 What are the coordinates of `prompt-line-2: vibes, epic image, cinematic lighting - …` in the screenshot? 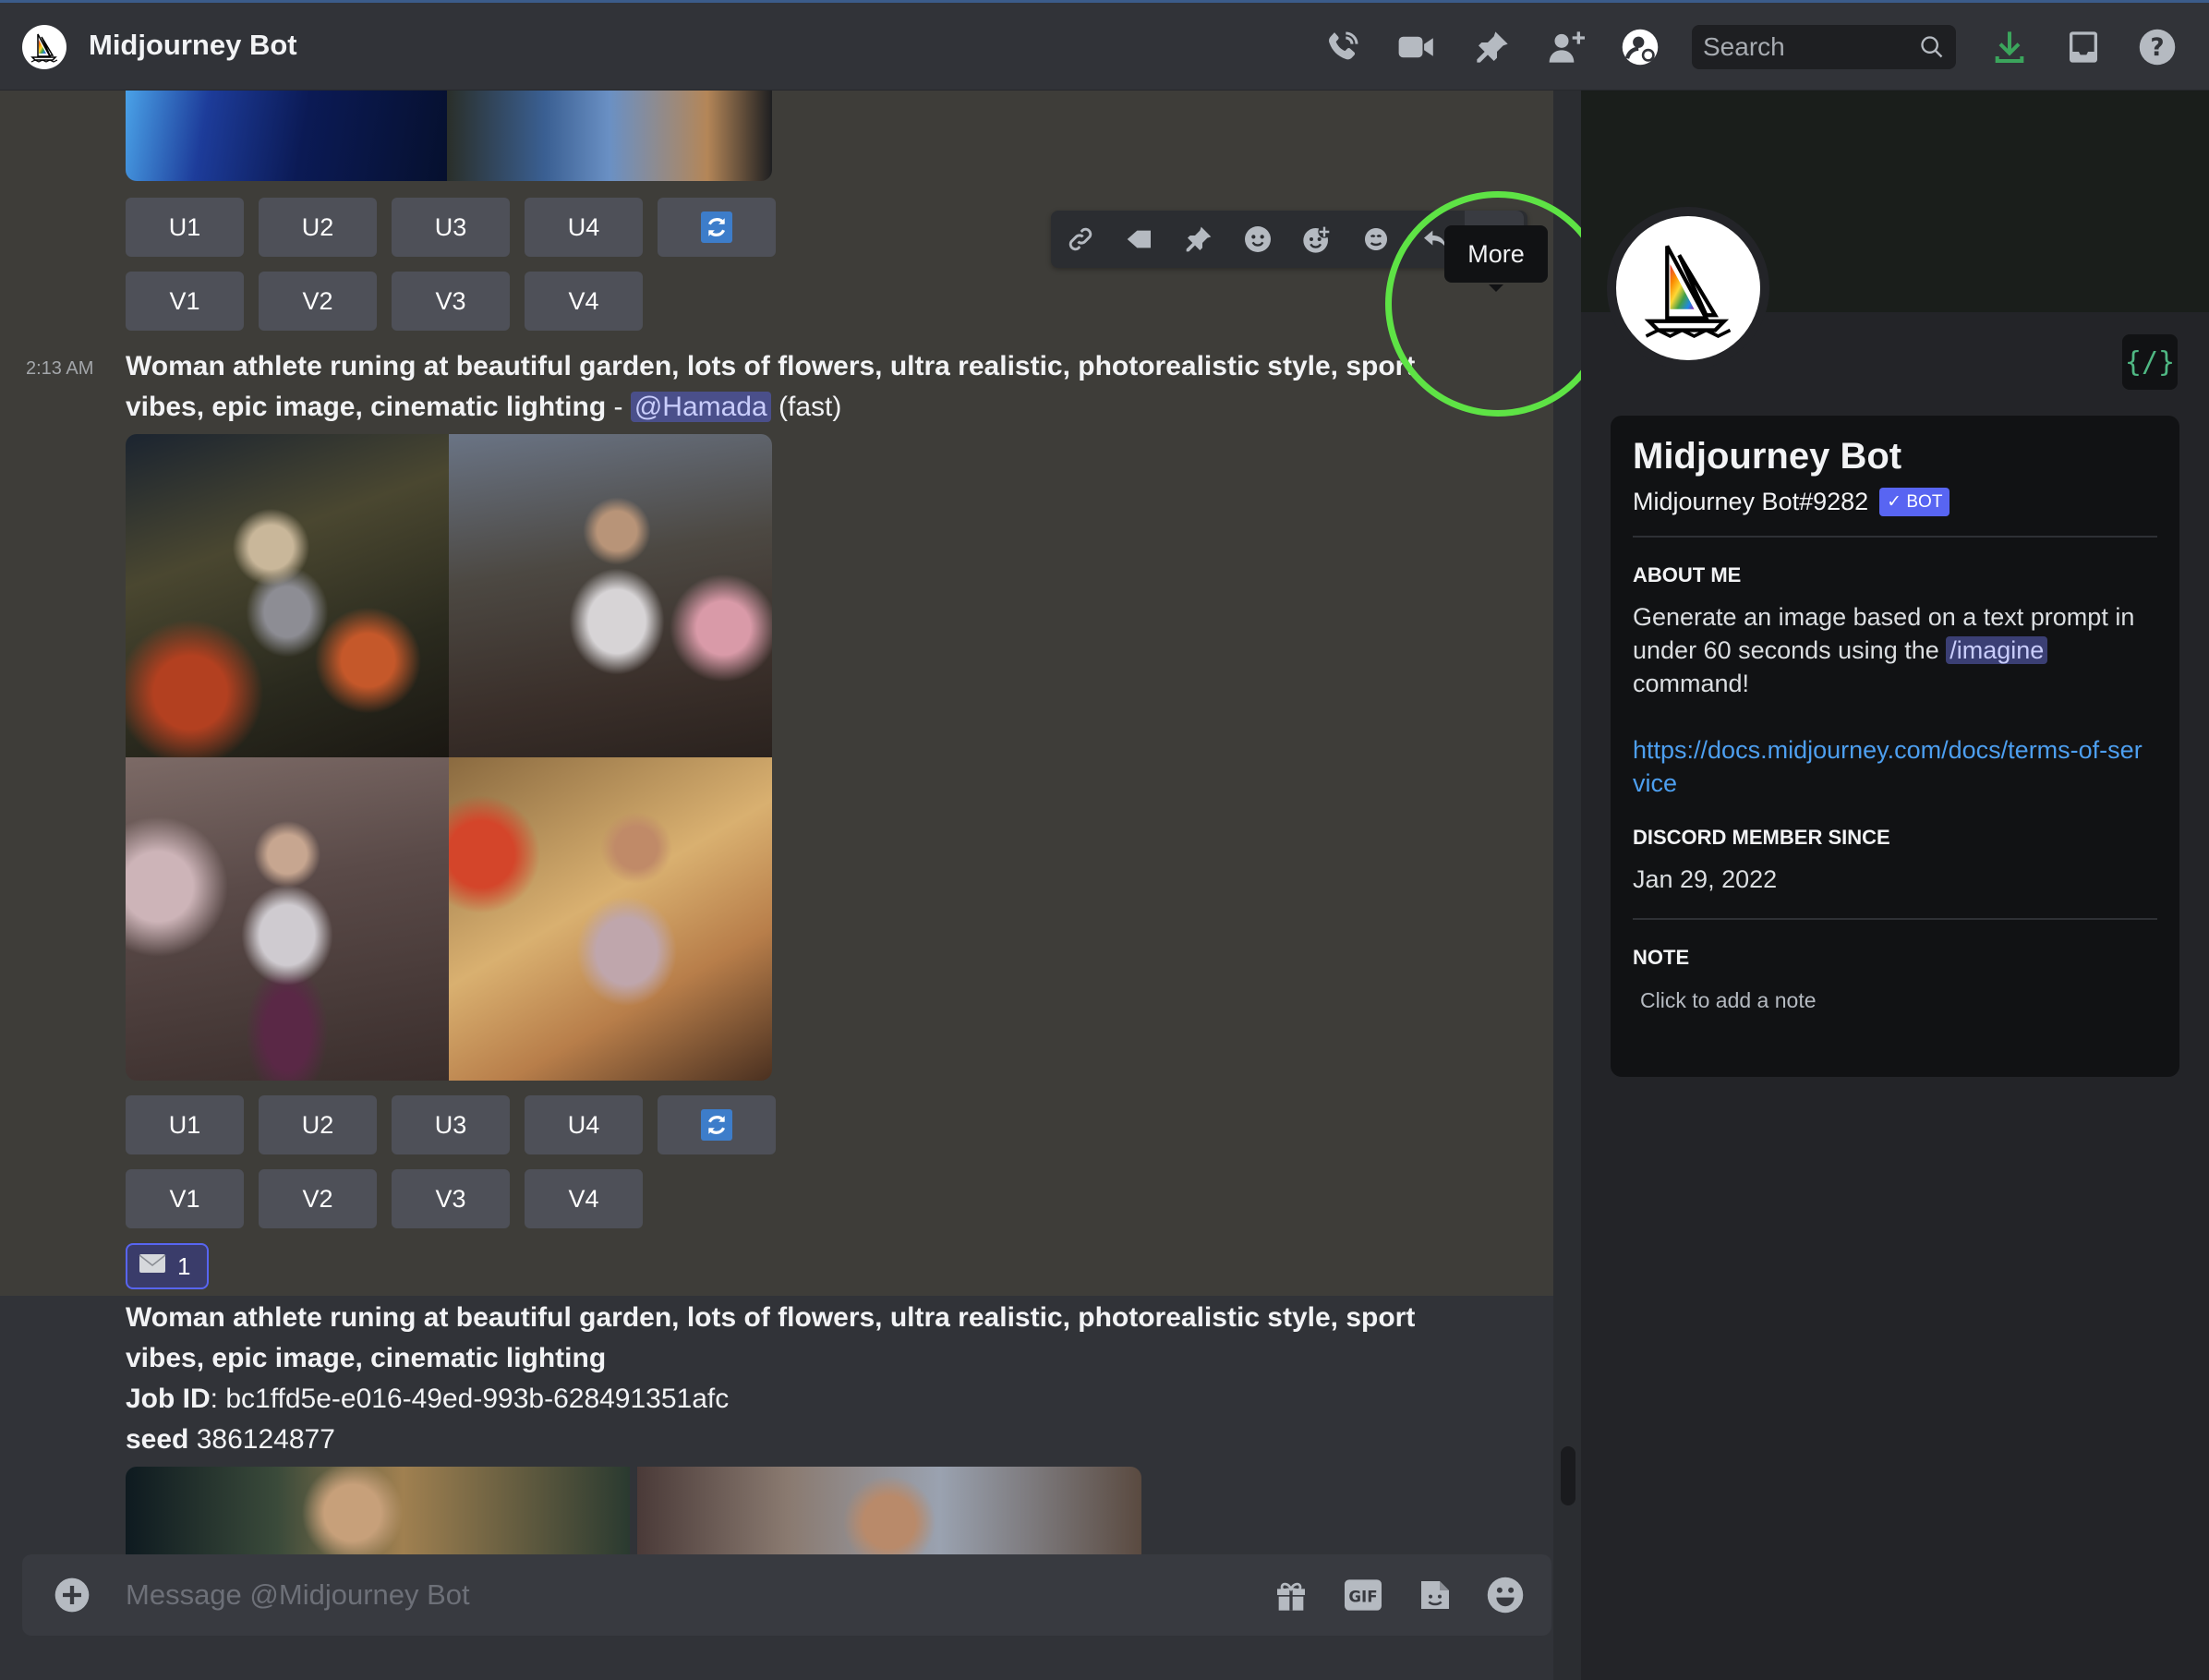 It's located at (483, 407).